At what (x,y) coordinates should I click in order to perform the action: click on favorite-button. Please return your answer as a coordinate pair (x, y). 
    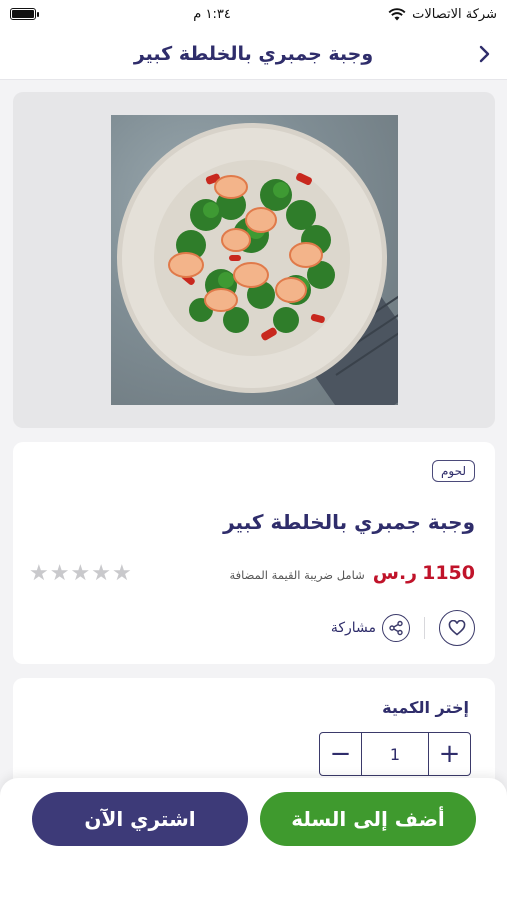
    Looking at the image, I should click on (457, 628).